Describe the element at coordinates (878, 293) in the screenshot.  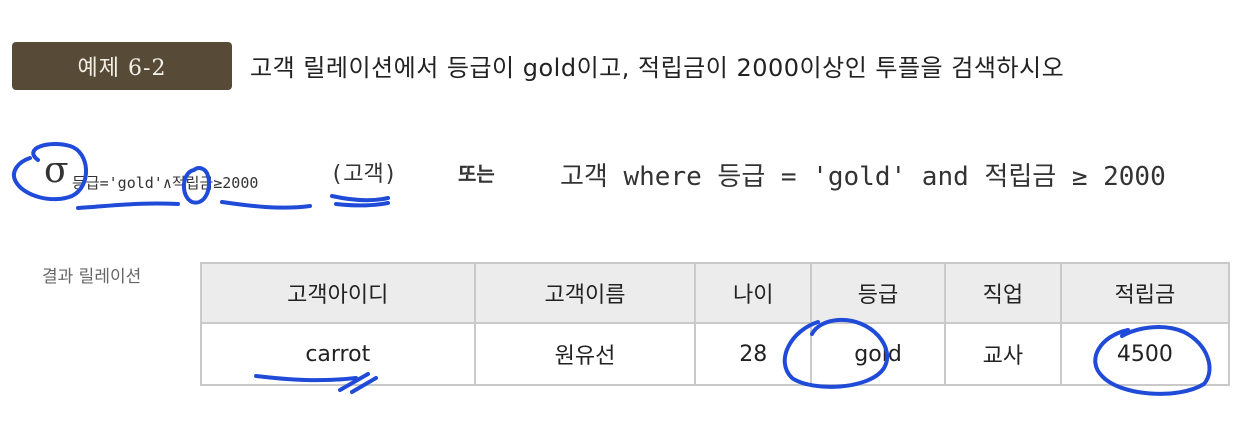
I see `column-header-grade: 등급` at that location.